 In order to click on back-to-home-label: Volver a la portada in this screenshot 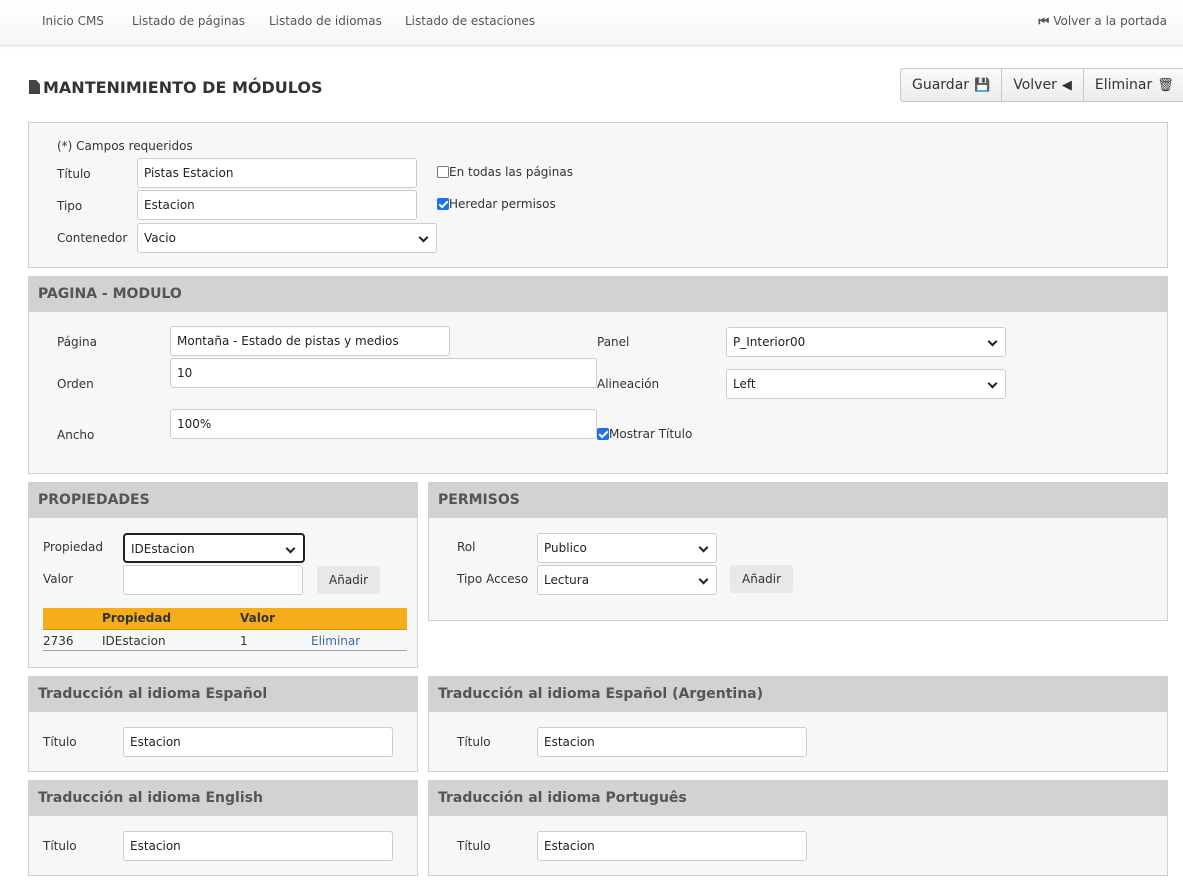, I will do `click(1110, 21)`.